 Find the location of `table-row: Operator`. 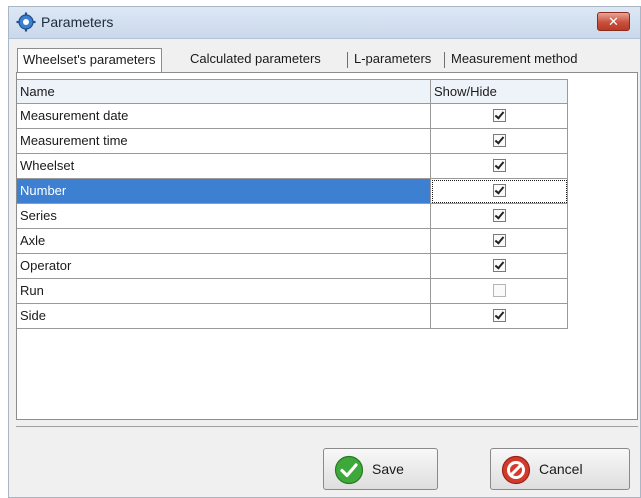

table-row: Operator is located at coordinates (295, 266).